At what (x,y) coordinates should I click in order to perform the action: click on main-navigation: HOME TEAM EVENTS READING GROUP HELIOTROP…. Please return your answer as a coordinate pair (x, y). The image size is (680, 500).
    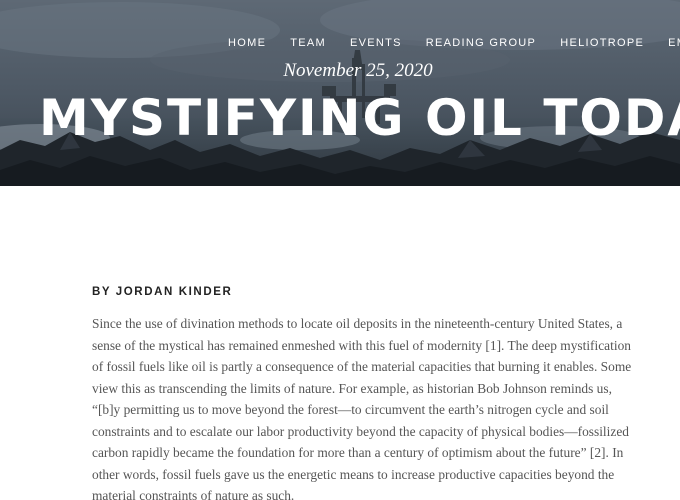
    Looking at the image, I should click on (454, 43).